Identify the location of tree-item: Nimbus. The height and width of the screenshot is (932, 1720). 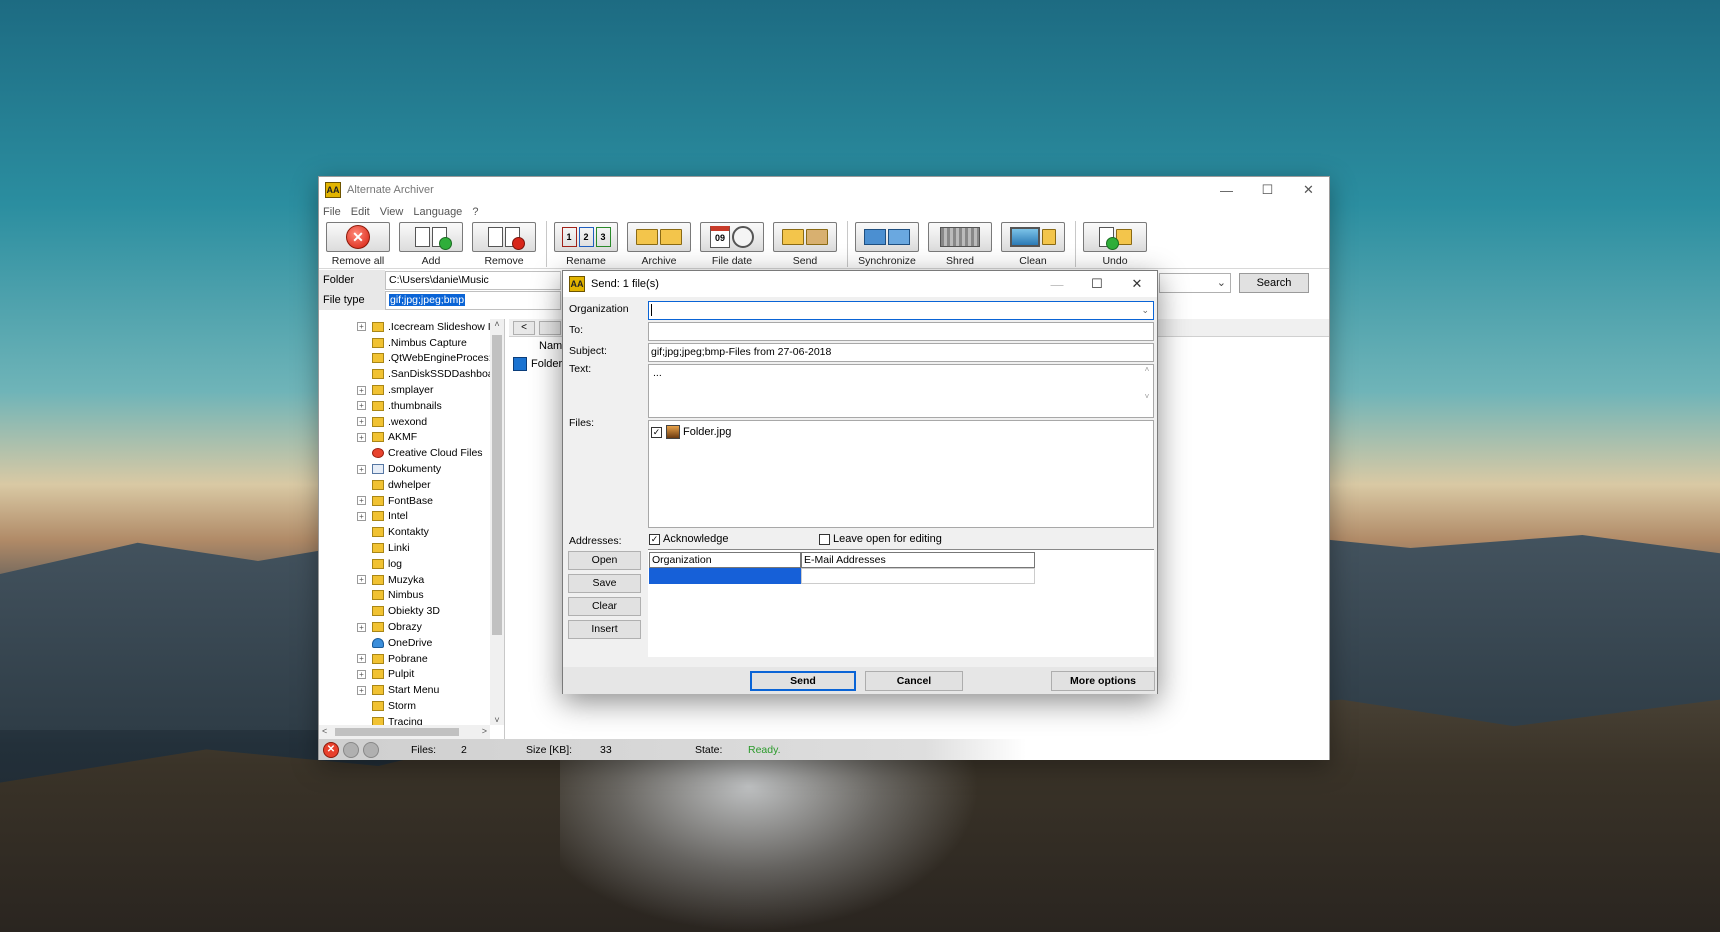
(411, 596).